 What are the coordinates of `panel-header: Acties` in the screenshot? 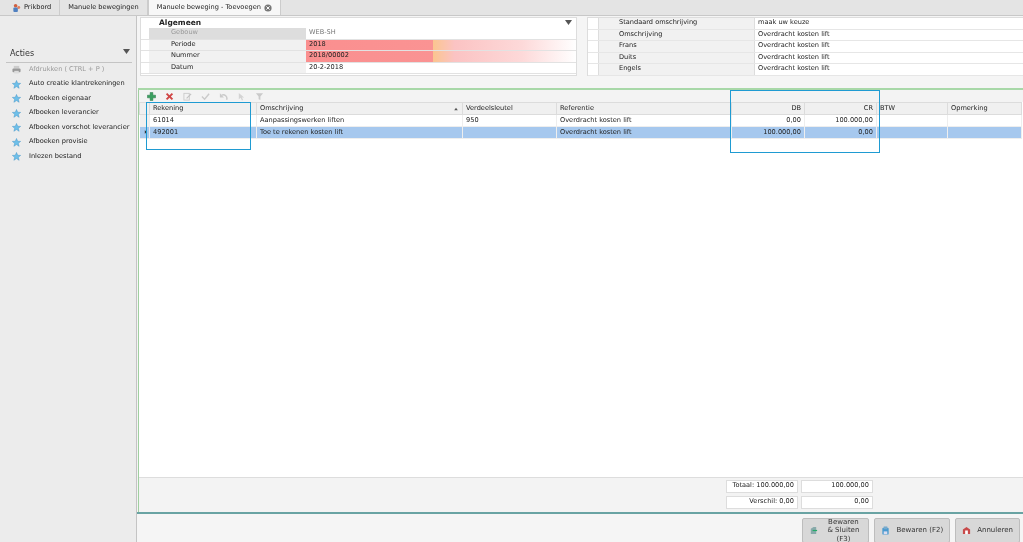 It's located at (69, 55).